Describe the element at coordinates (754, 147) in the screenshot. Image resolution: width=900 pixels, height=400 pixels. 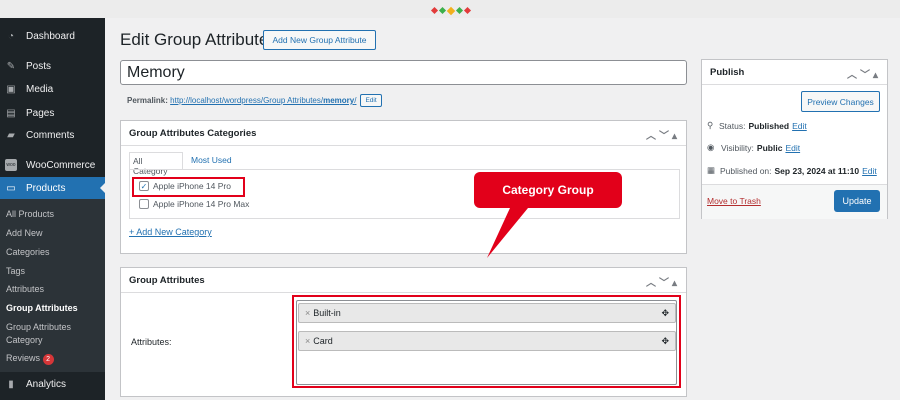
I see `visibility-row: ◉ Visibility: Public Edit` at that location.